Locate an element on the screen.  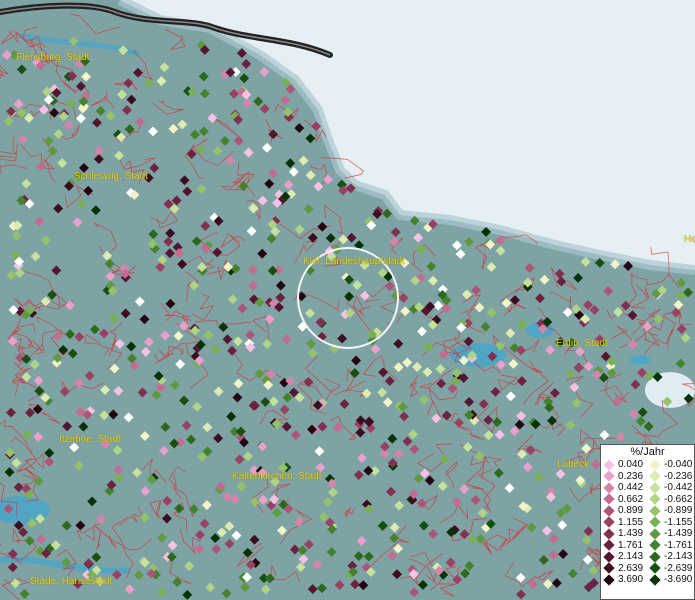
legend-entry: 1.155 is located at coordinates (624, 523).